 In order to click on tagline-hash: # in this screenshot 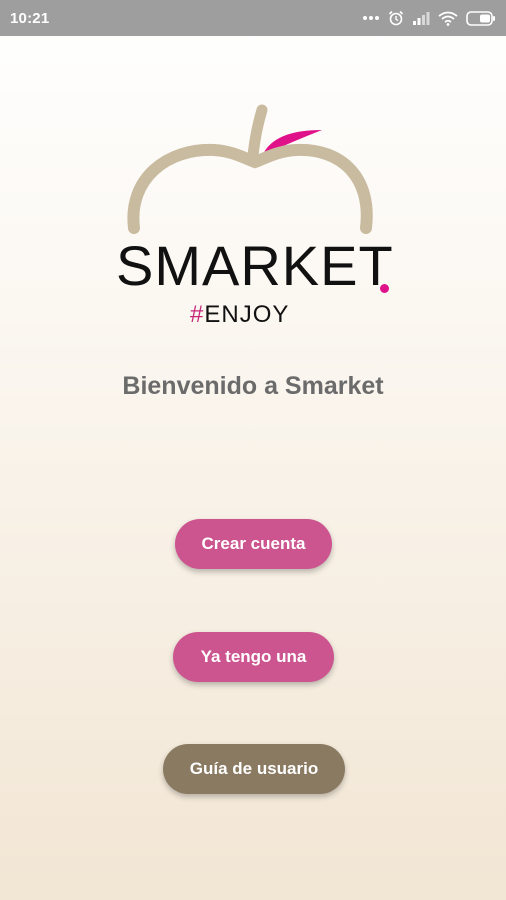, I will do `click(197, 314)`.